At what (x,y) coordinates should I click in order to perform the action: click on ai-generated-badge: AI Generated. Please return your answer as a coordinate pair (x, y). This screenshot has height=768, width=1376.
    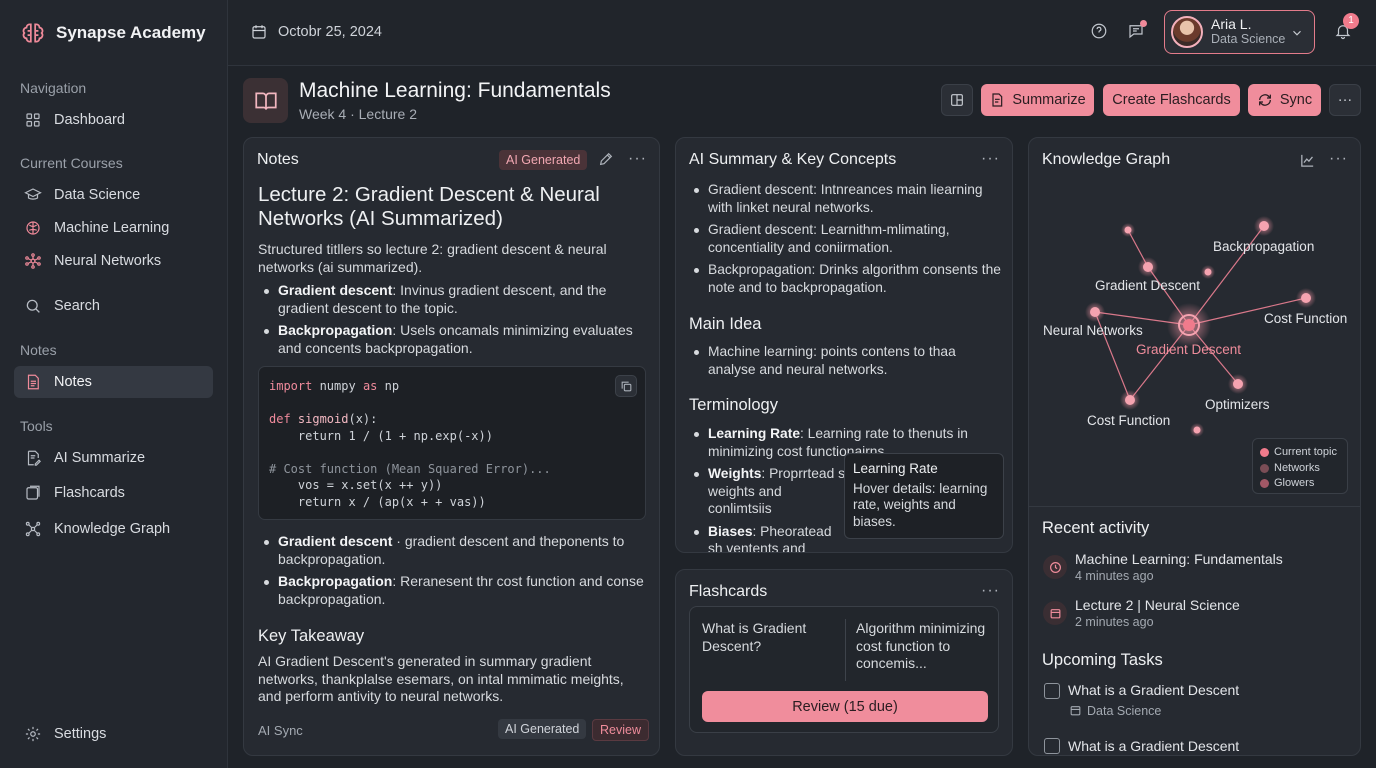
    Looking at the image, I should click on (543, 160).